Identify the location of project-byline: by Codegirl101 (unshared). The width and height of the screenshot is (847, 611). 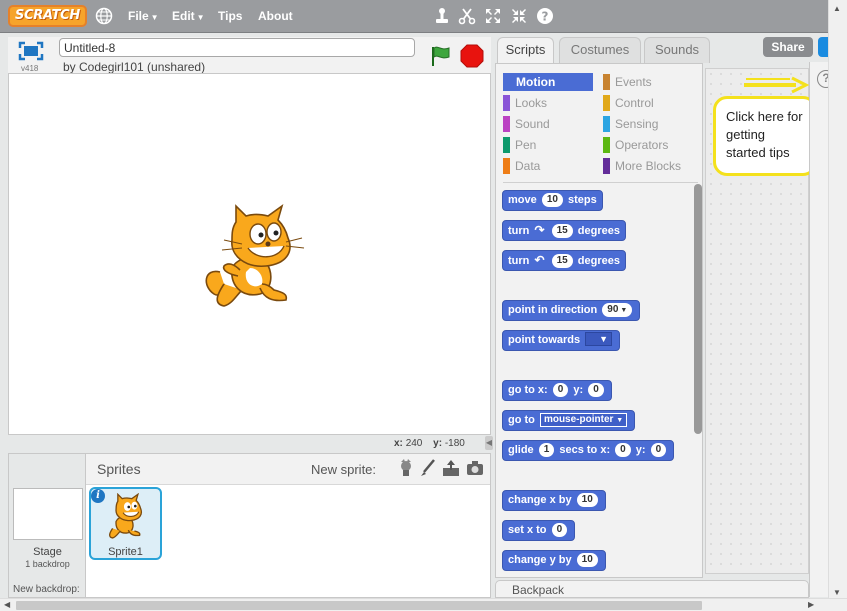
(134, 67).